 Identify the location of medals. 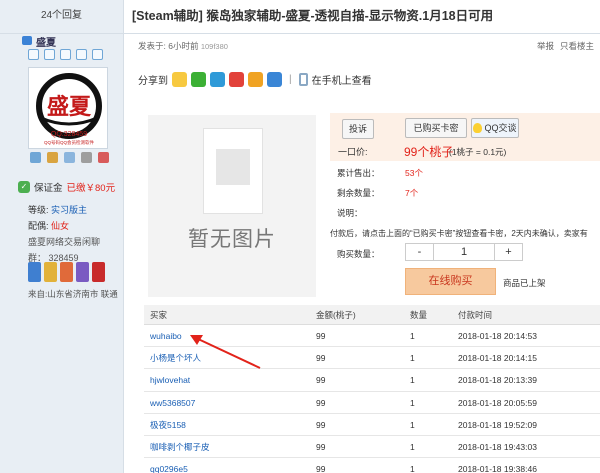
(66, 272).